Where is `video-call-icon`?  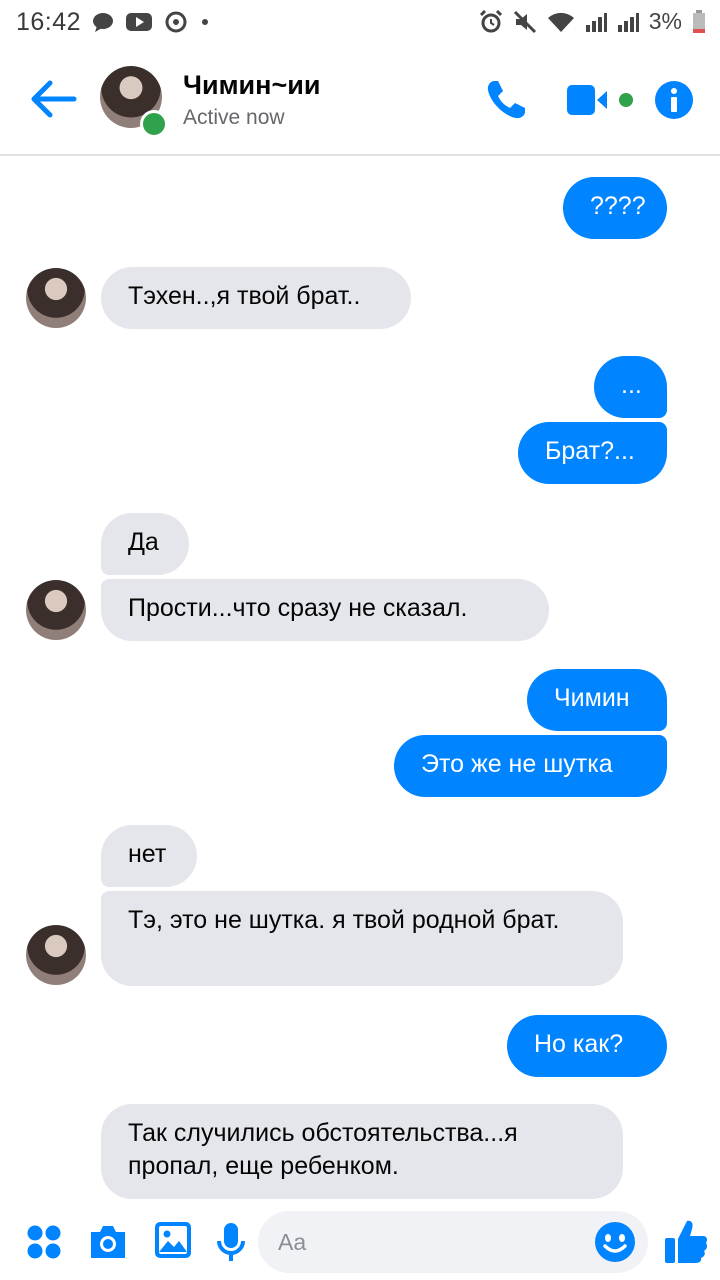 video-call-icon is located at coordinates (601, 100).